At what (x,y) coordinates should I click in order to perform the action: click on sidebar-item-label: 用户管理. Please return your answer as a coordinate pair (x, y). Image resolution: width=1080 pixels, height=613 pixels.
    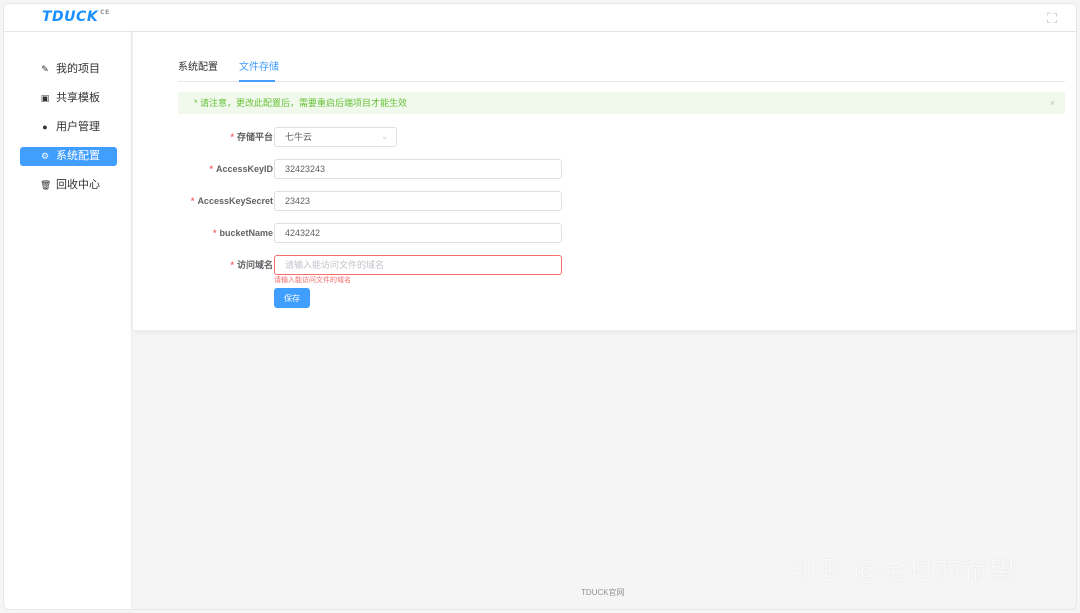
    Looking at the image, I should click on (78, 127).